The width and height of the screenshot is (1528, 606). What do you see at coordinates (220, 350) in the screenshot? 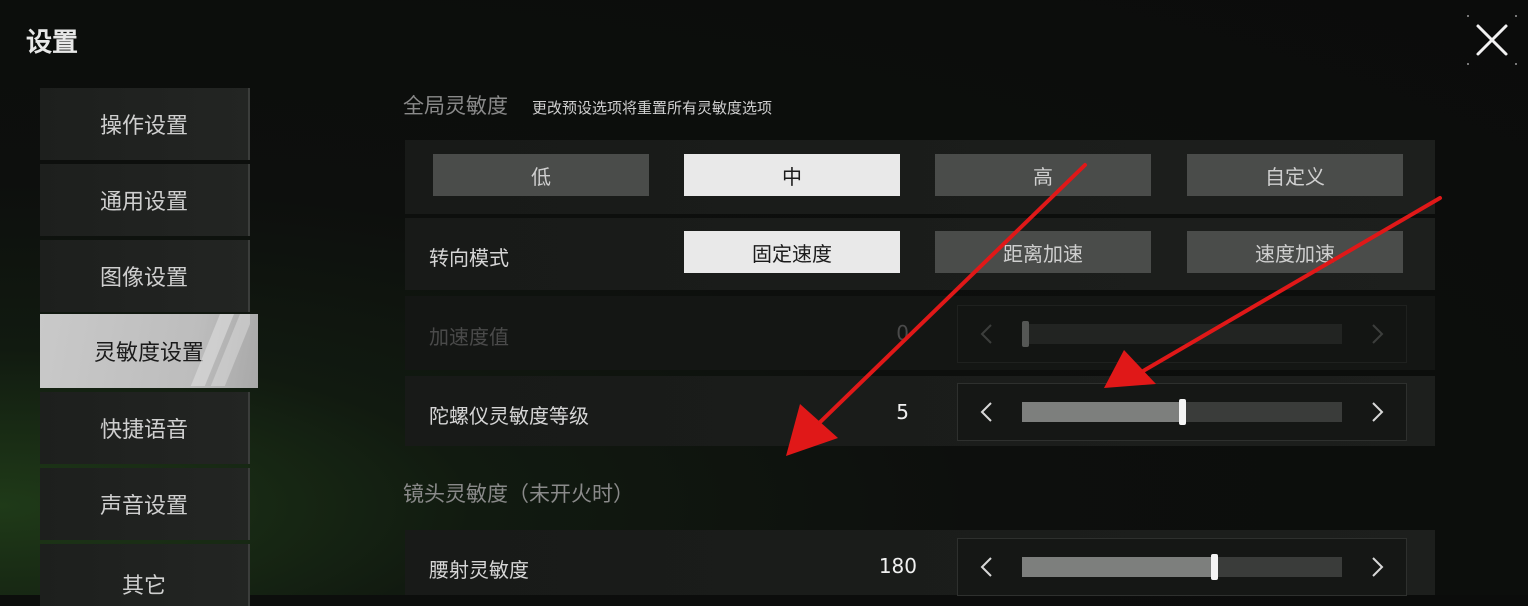
I see `active-stripes-decoration` at bounding box center [220, 350].